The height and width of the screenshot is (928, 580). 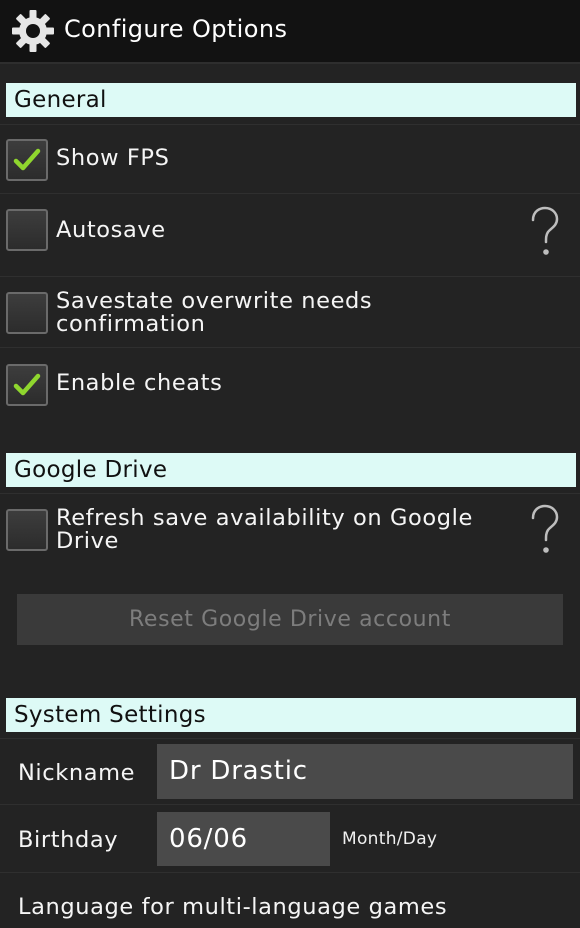 I want to click on savestate-overwrite-label: Savestate overwrite needs confirmation, so click(x=291, y=313).